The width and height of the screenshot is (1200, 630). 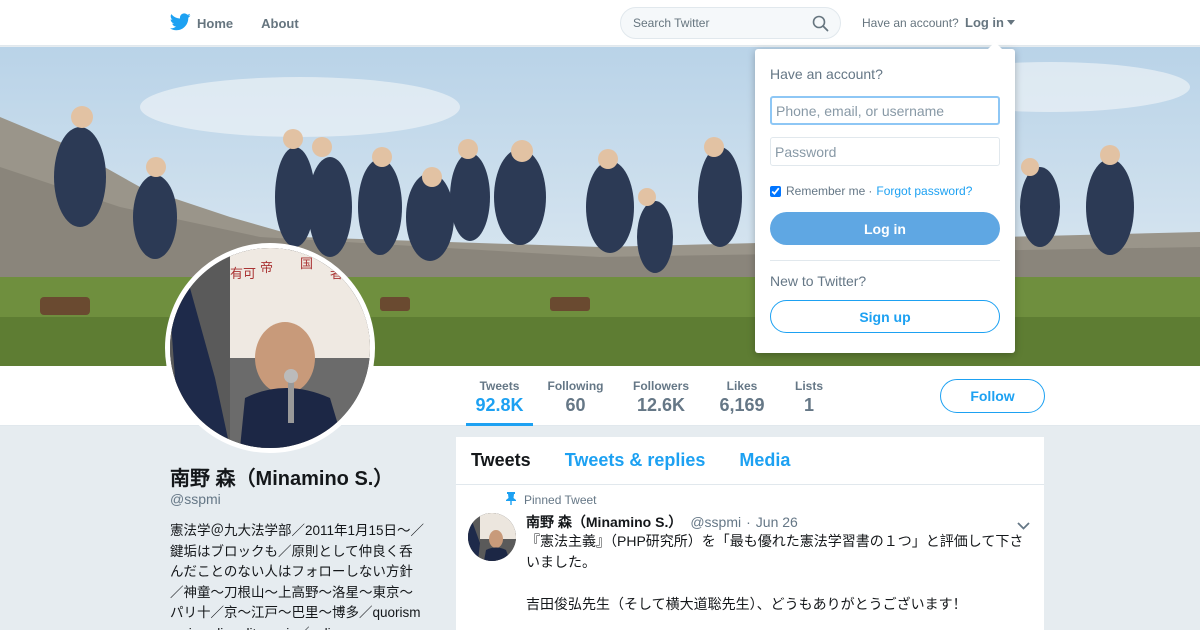 I want to click on top-nav: Home About Have an account? Log in, so click(x=600, y=23).